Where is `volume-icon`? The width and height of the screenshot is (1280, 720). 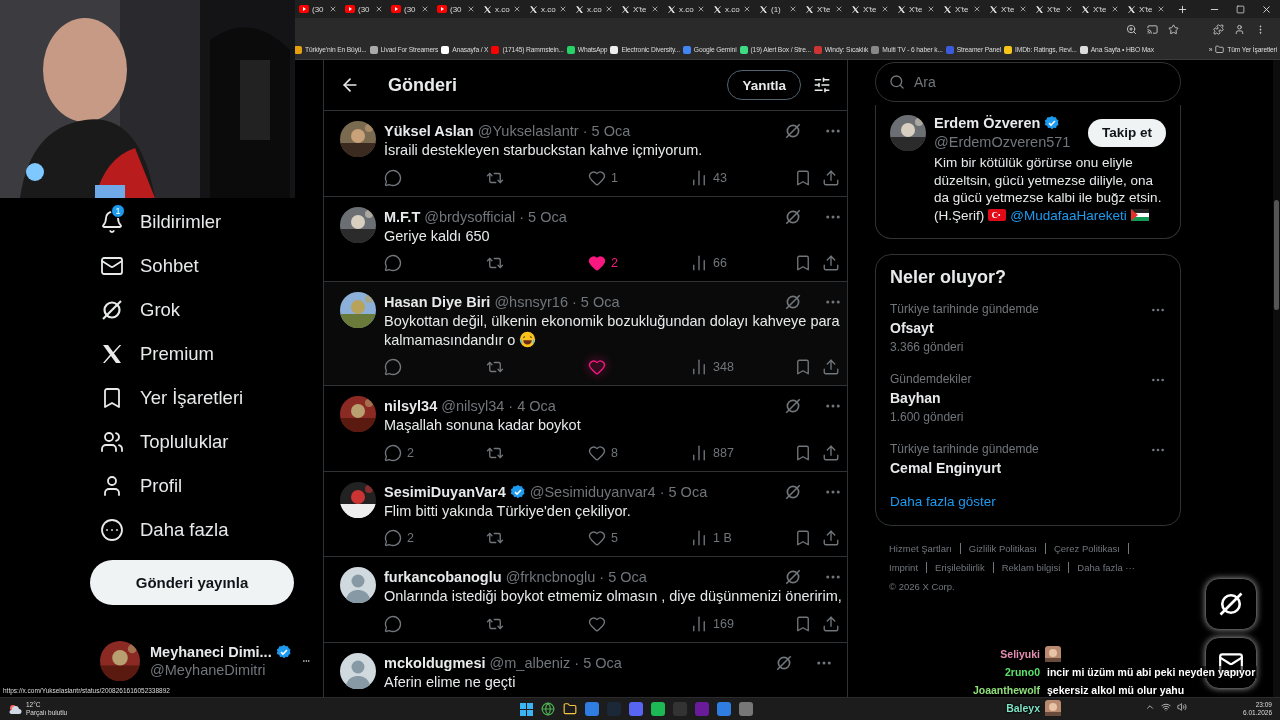 volume-icon is located at coordinates (1182, 707).